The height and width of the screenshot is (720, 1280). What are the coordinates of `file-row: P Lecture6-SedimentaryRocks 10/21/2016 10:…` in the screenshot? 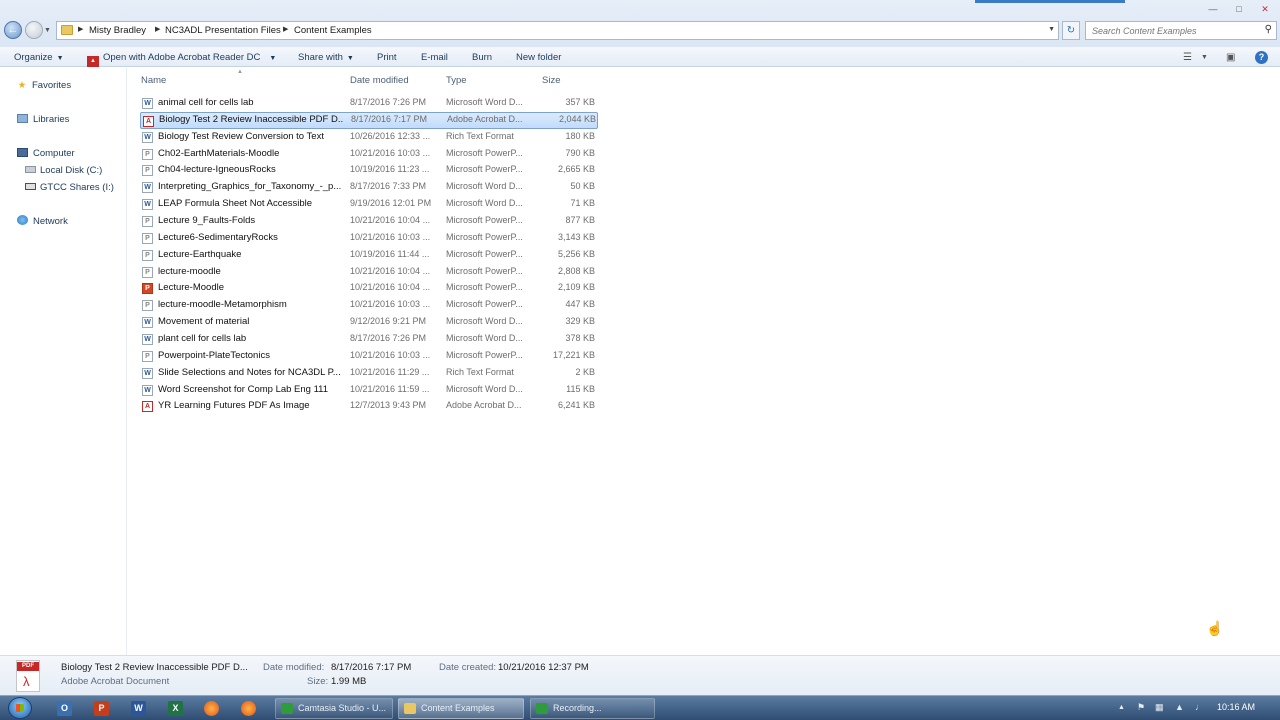 It's located at (369, 238).